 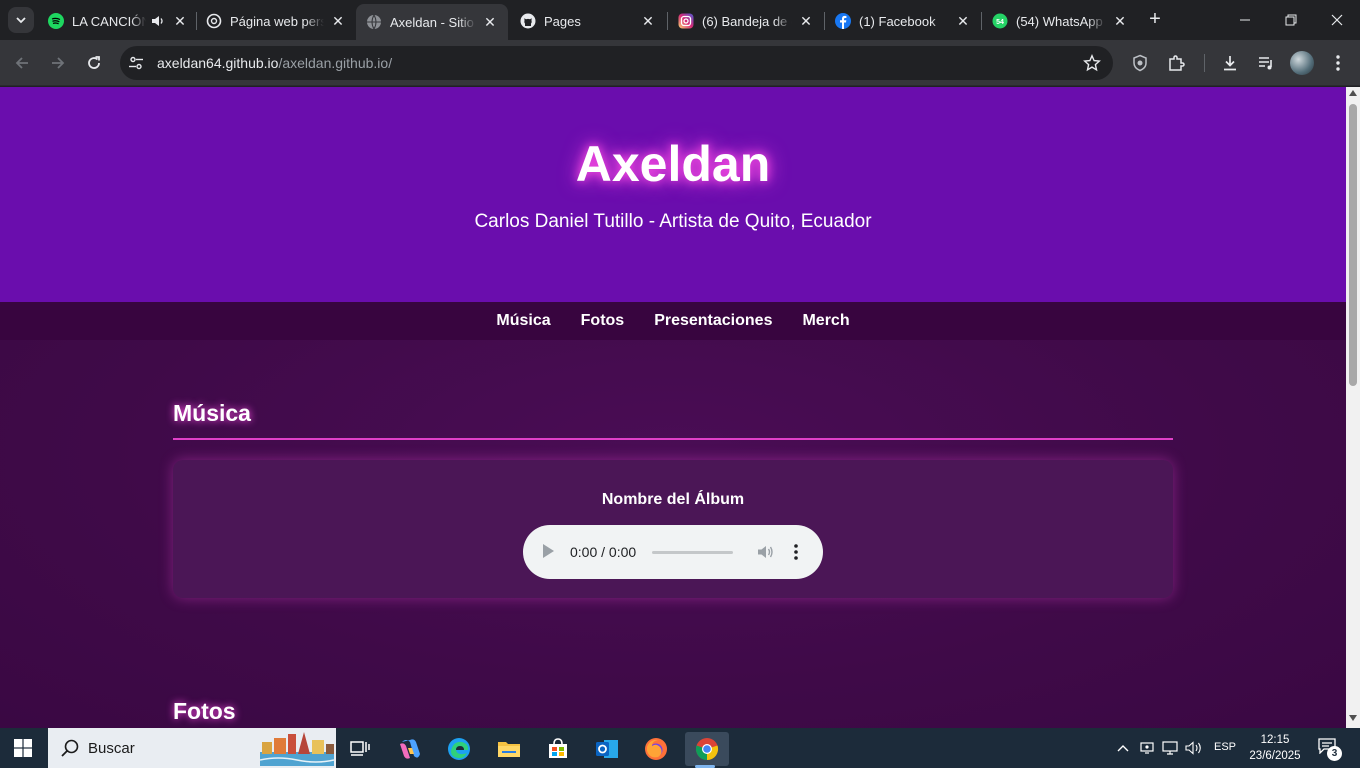 What do you see at coordinates (1353, 407) in the screenshot?
I see `page-scrollbar` at bounding box center [1353, 407].